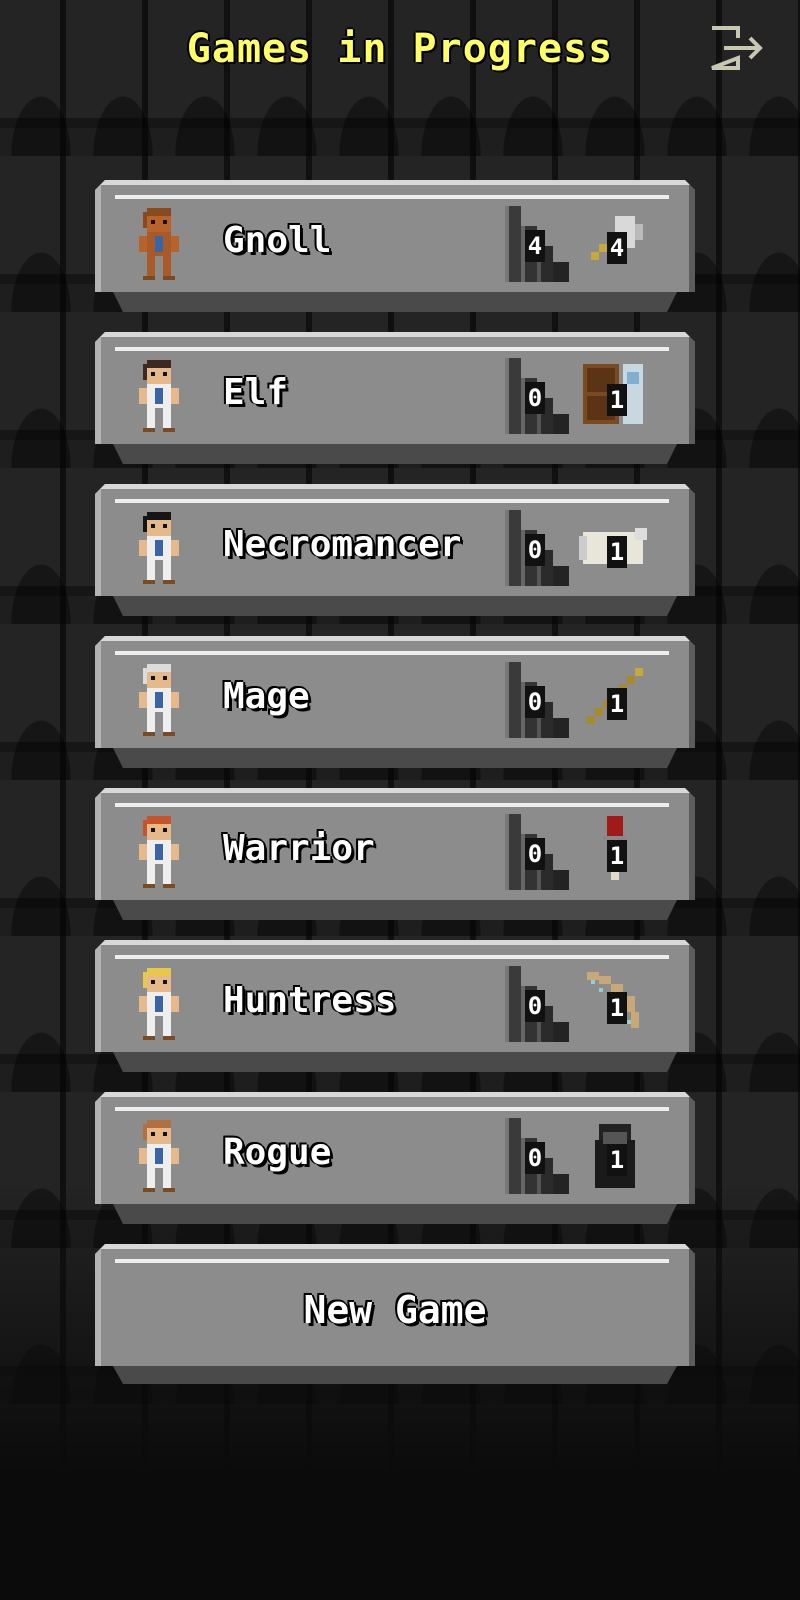 This screenshot has width=800, height=1600. I want to click on game-slot-gnoll: Gnoll 4 4, so click(395, 246).